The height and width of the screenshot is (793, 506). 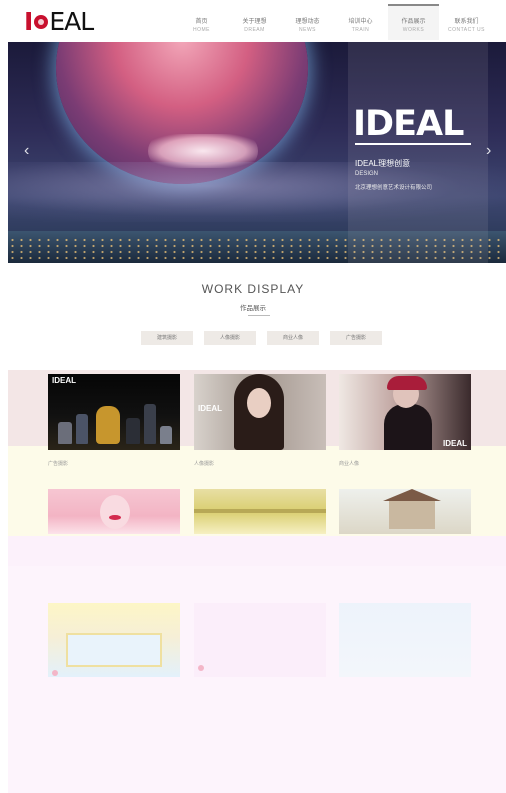 What do you see at coordinates (405, 640) in the screenshot?
I see `gallery-item-faded` at bounding box center [405, 640].